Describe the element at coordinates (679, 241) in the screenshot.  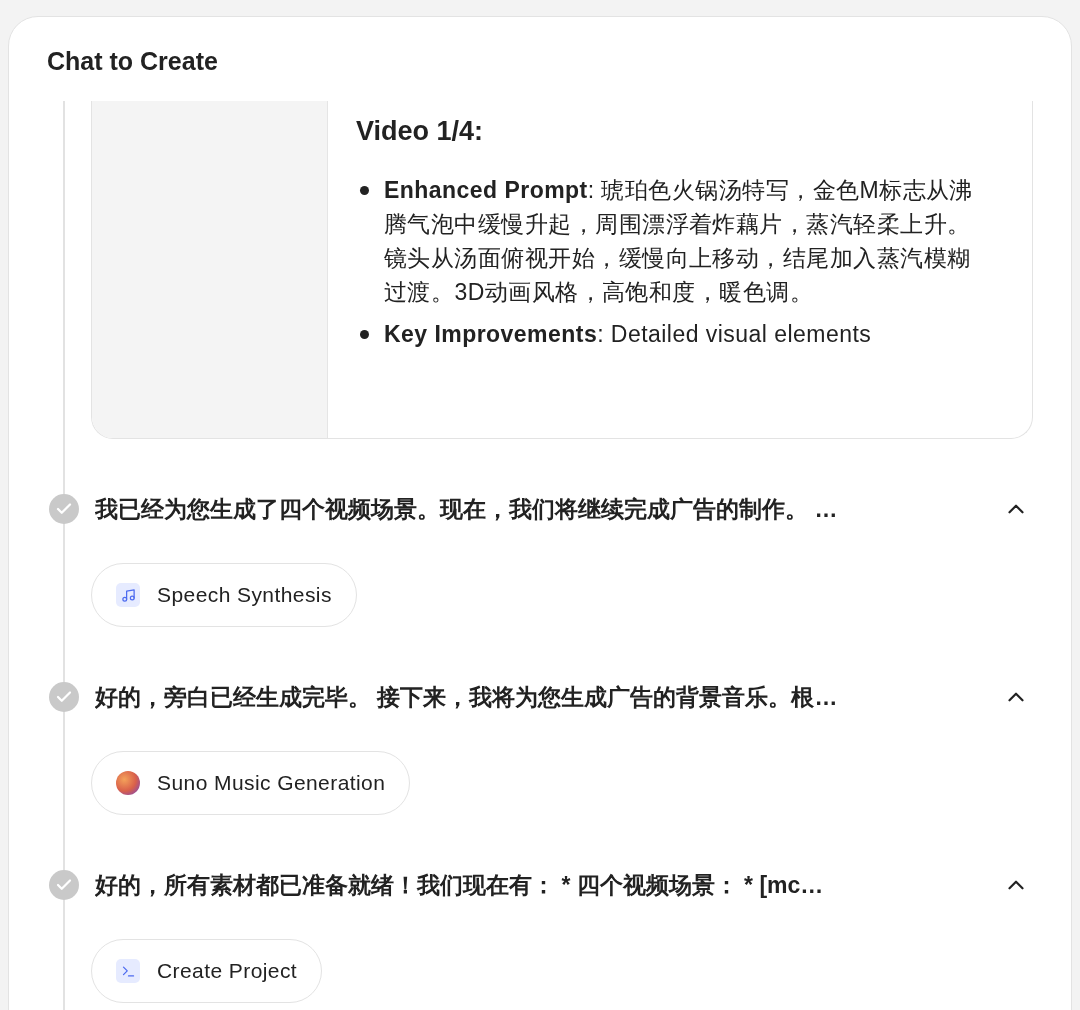
I see `bullet-text: Enhanced Prompt: 琥珀色火锅汤特写，金色M标志从沸腾气泡中缓慢升起，周围漂浮着炸藕片，蒸汽轻柔上升。镜头从汤面俯视开始，缓慢向上移动，结尾加入蒸汽模糊过渡。3D动画风格，高饱和度，暖色调。` at that location.